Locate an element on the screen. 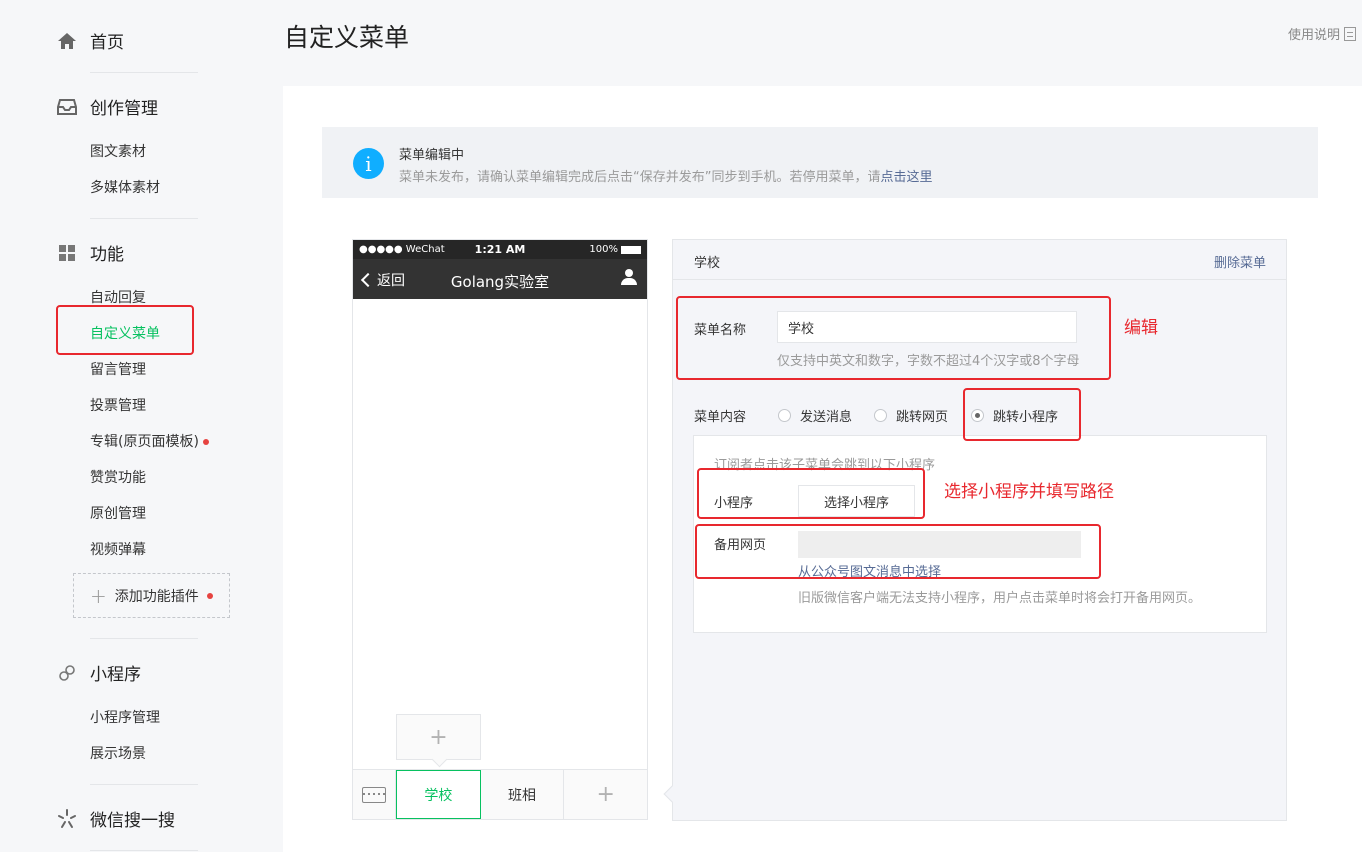 Image resolution: width=1362 pixels, height=852 pixels. radio-open-webpage: 跳转网页 is located at coordinates (911, 415).